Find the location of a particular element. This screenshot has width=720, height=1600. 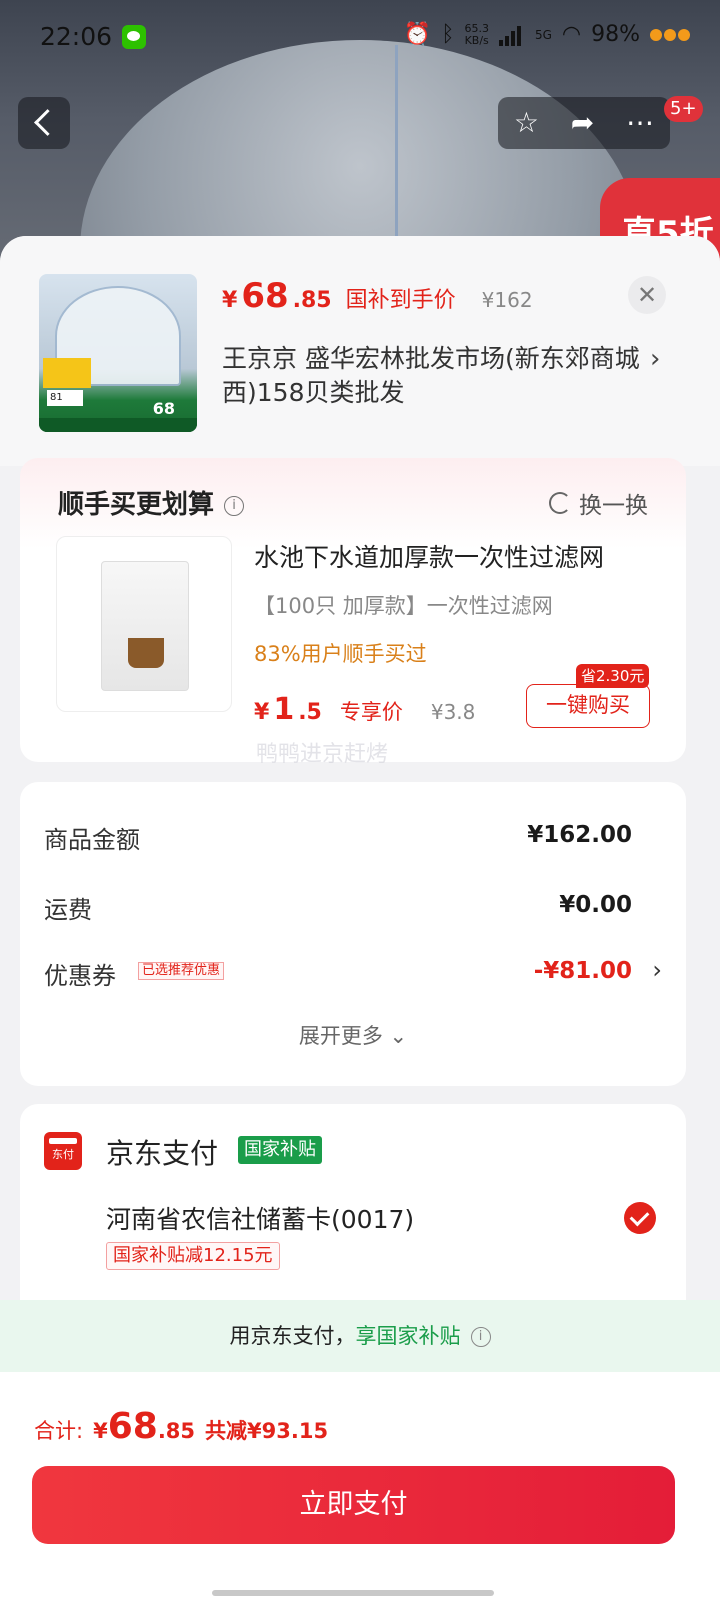

swap-button: 换一换 is located at coordinates (598, 503).